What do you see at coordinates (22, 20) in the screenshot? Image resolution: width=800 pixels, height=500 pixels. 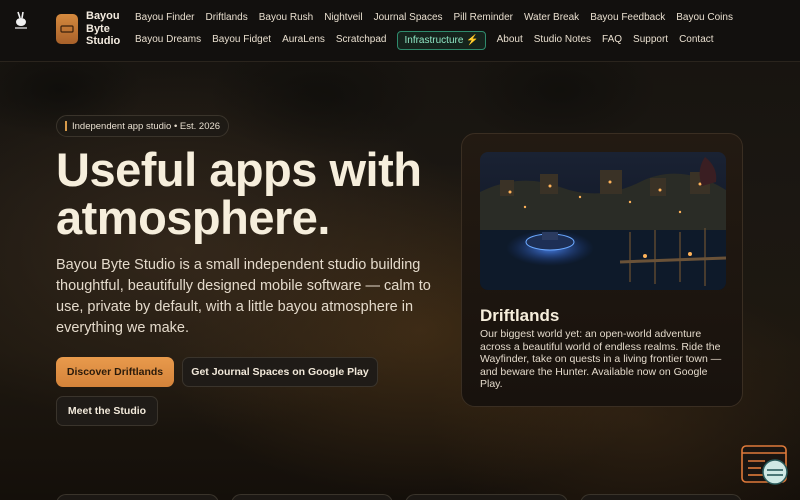 I see `rabbit-icon` at bounding box center [22, 20].